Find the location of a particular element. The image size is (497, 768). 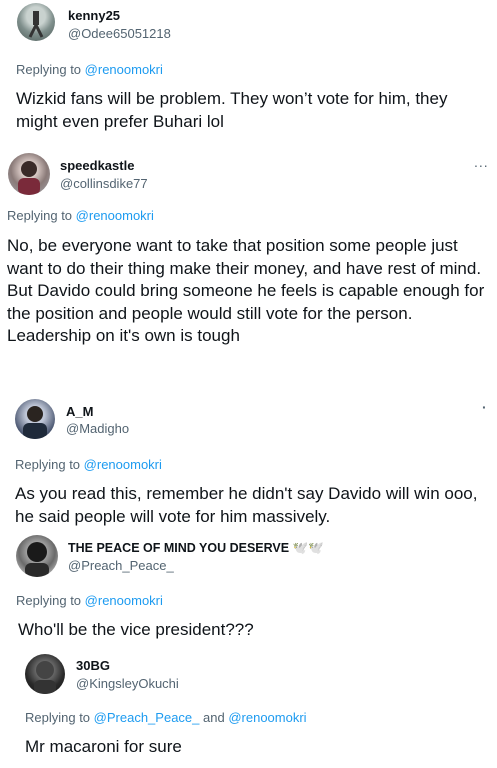

handle: @Madigho is located at coordinates (97, 428).